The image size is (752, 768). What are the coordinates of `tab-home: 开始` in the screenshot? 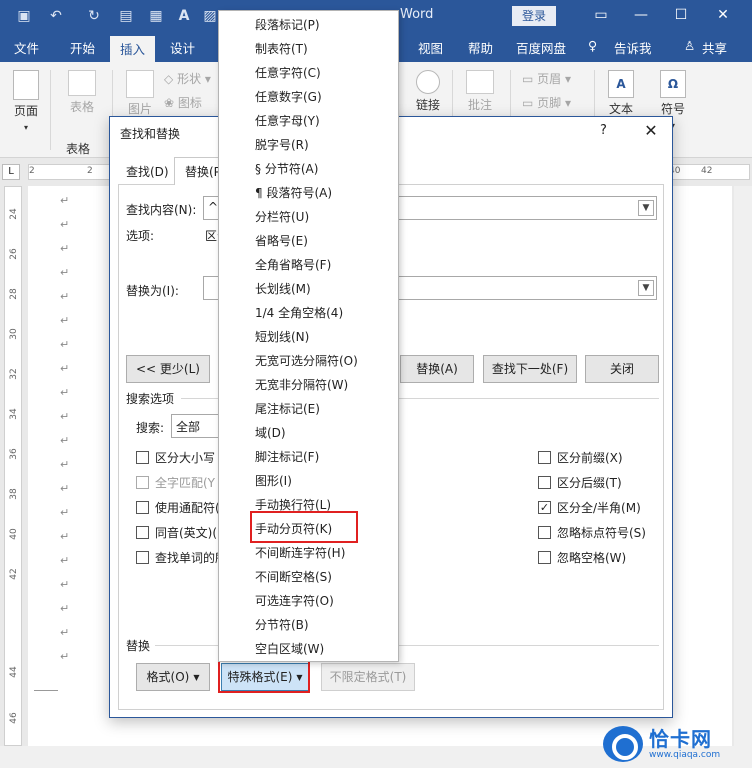 It's located at (82, 47).